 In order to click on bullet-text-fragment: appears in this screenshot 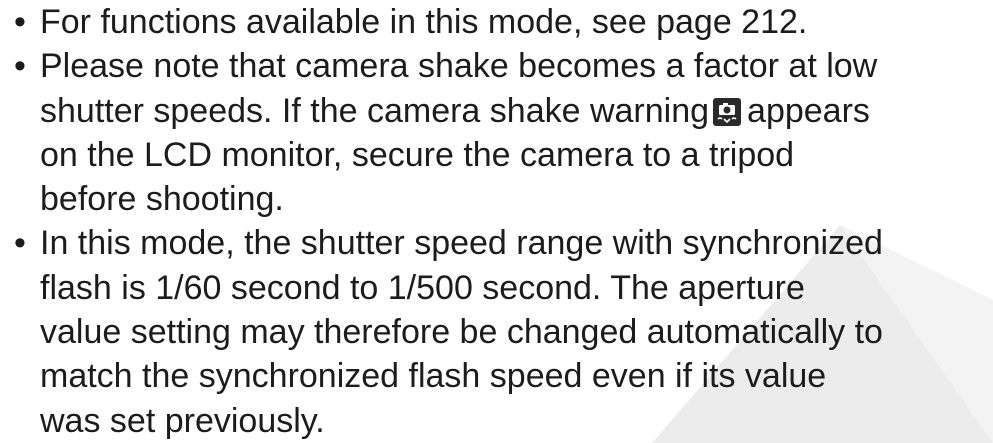, I will do `click(808, 110)`.